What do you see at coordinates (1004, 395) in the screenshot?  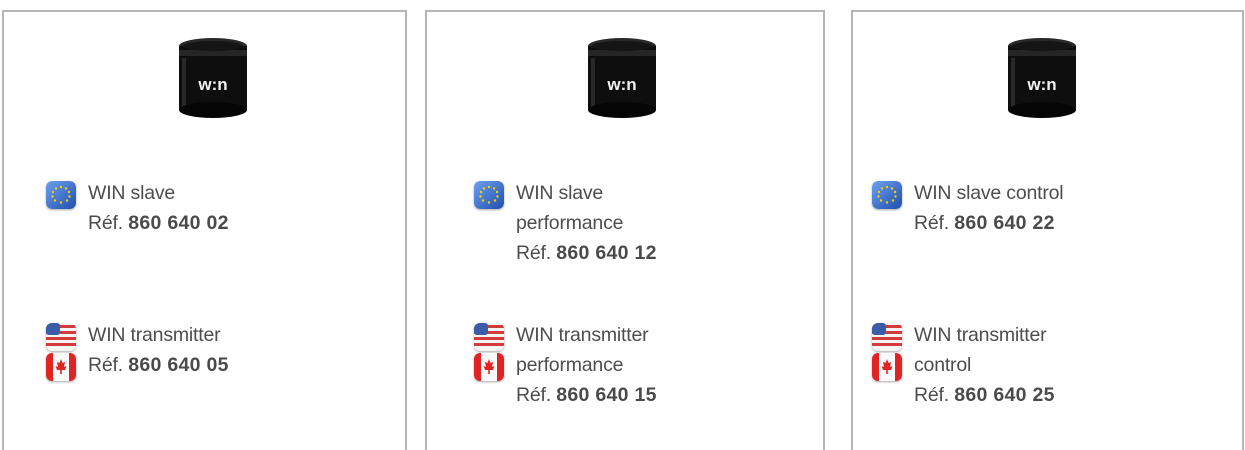 I see `ref-number: 860 640 25` at bounding box center [1004, 395].